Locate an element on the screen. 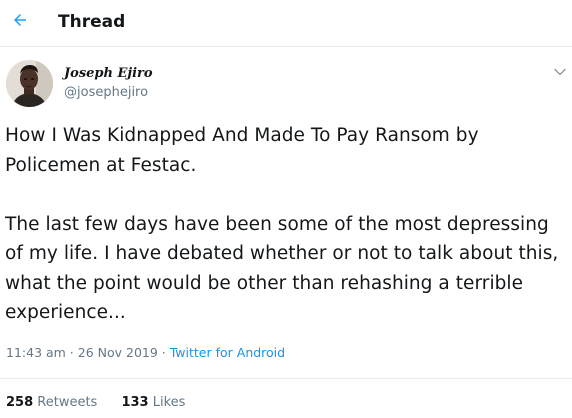 Image resolution: width=572 pixels, height=418 pixels. retweets-count-link: 258 Retweets is located at coordinates (51, 403).